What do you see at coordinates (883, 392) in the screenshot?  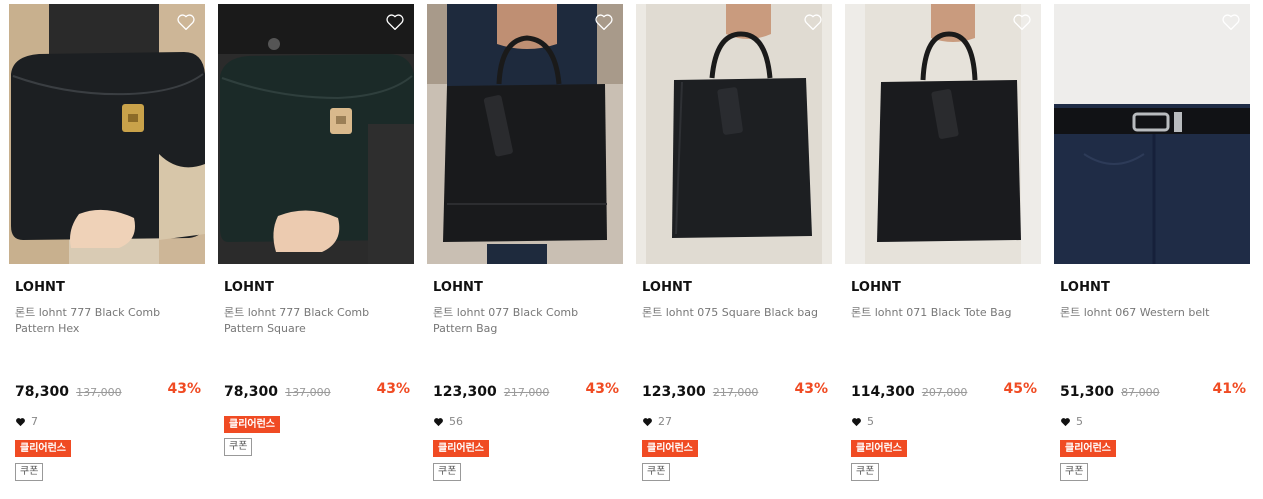 I see `sale-price: 114,300` at bounding box center [883, 392].